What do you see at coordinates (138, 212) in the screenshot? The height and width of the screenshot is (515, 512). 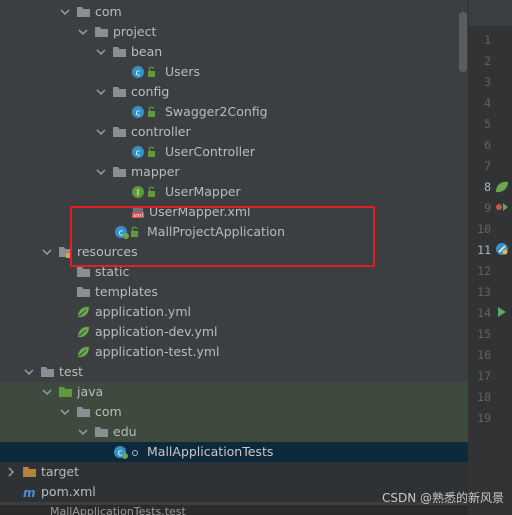 I see `xml-file-icon: xml` at bounding box center [138, 212].